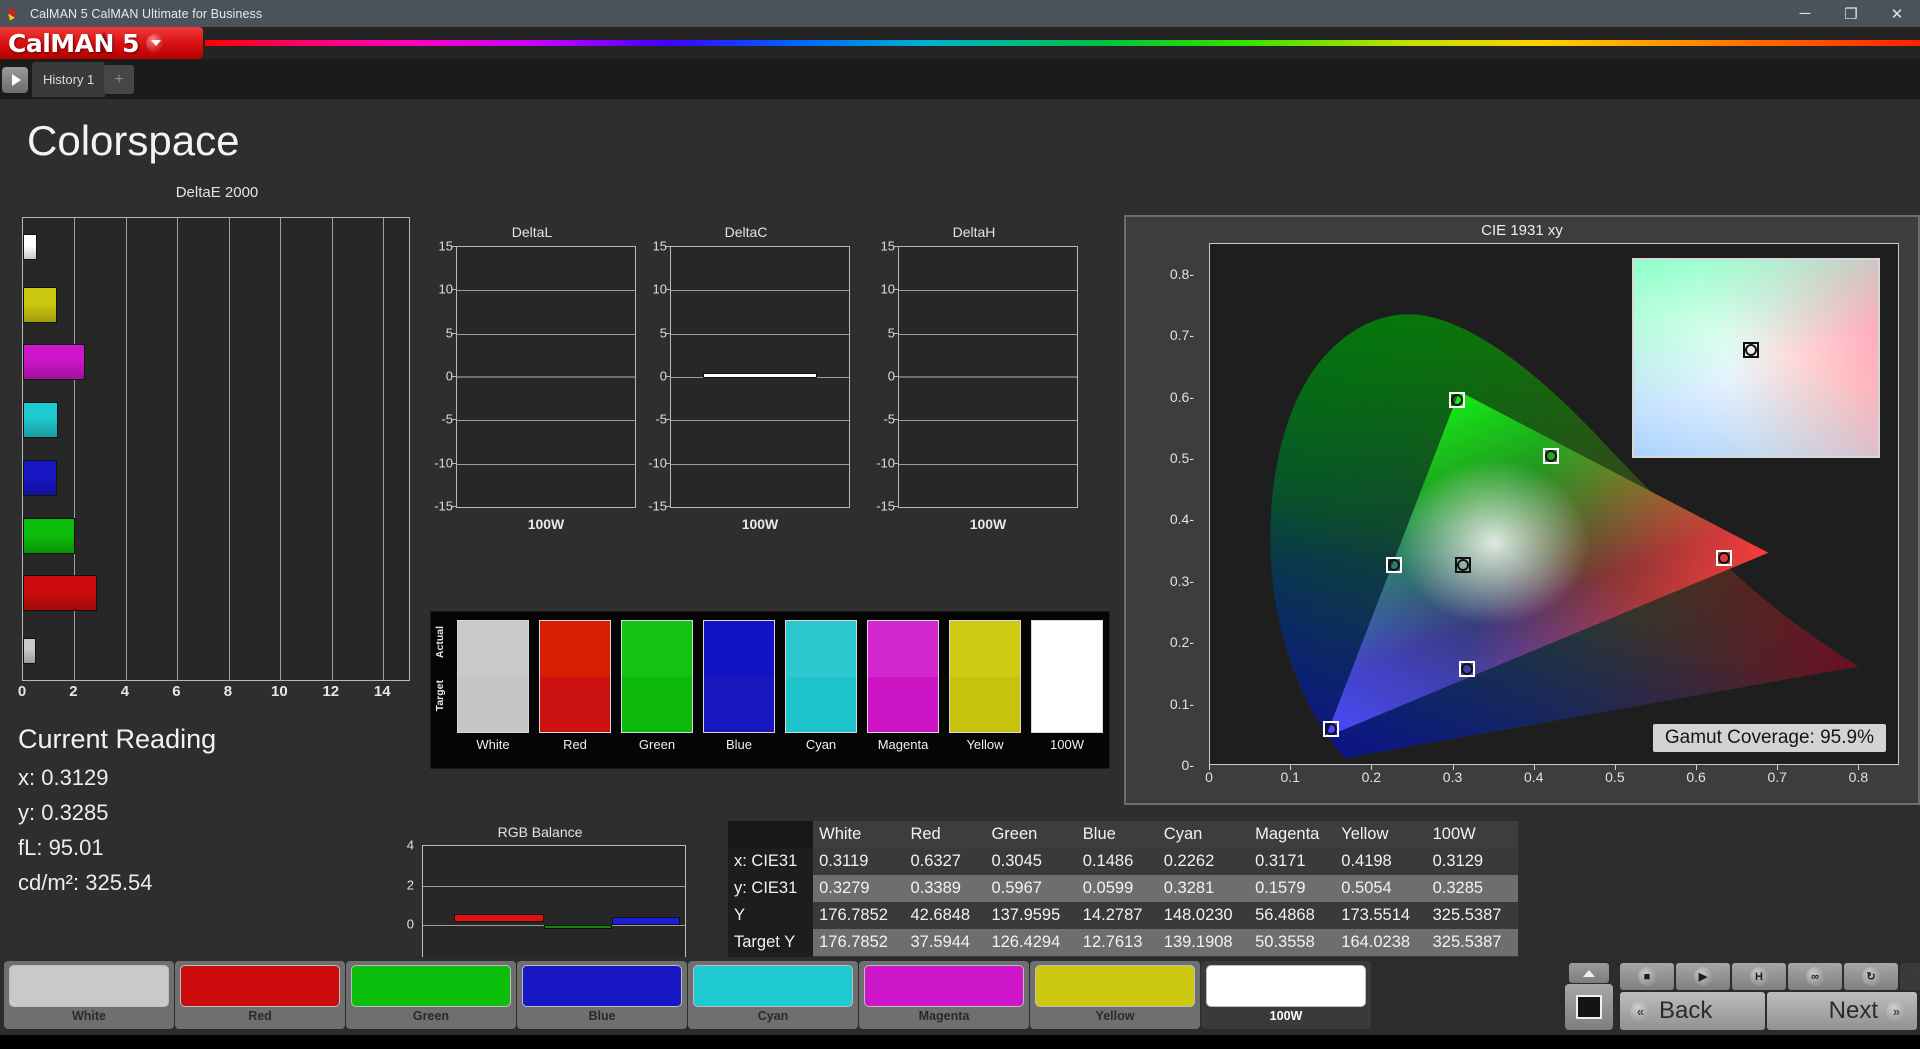  Describe the element at coordinates (1203, 915) in the screenshot. I see `table-cell: 148.0230` at that location.